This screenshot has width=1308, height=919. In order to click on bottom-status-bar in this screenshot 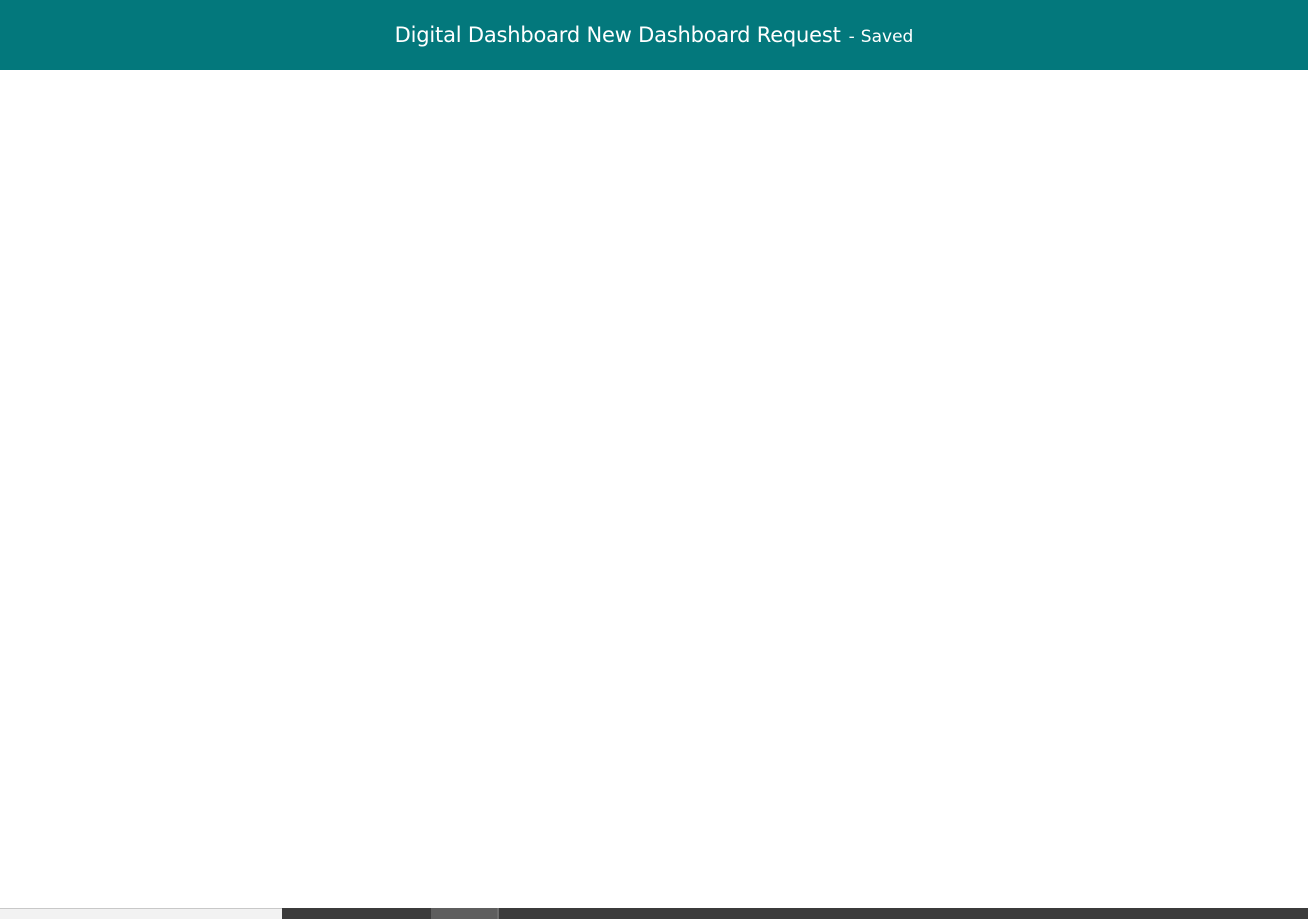, I will do `click(654, 913)`.